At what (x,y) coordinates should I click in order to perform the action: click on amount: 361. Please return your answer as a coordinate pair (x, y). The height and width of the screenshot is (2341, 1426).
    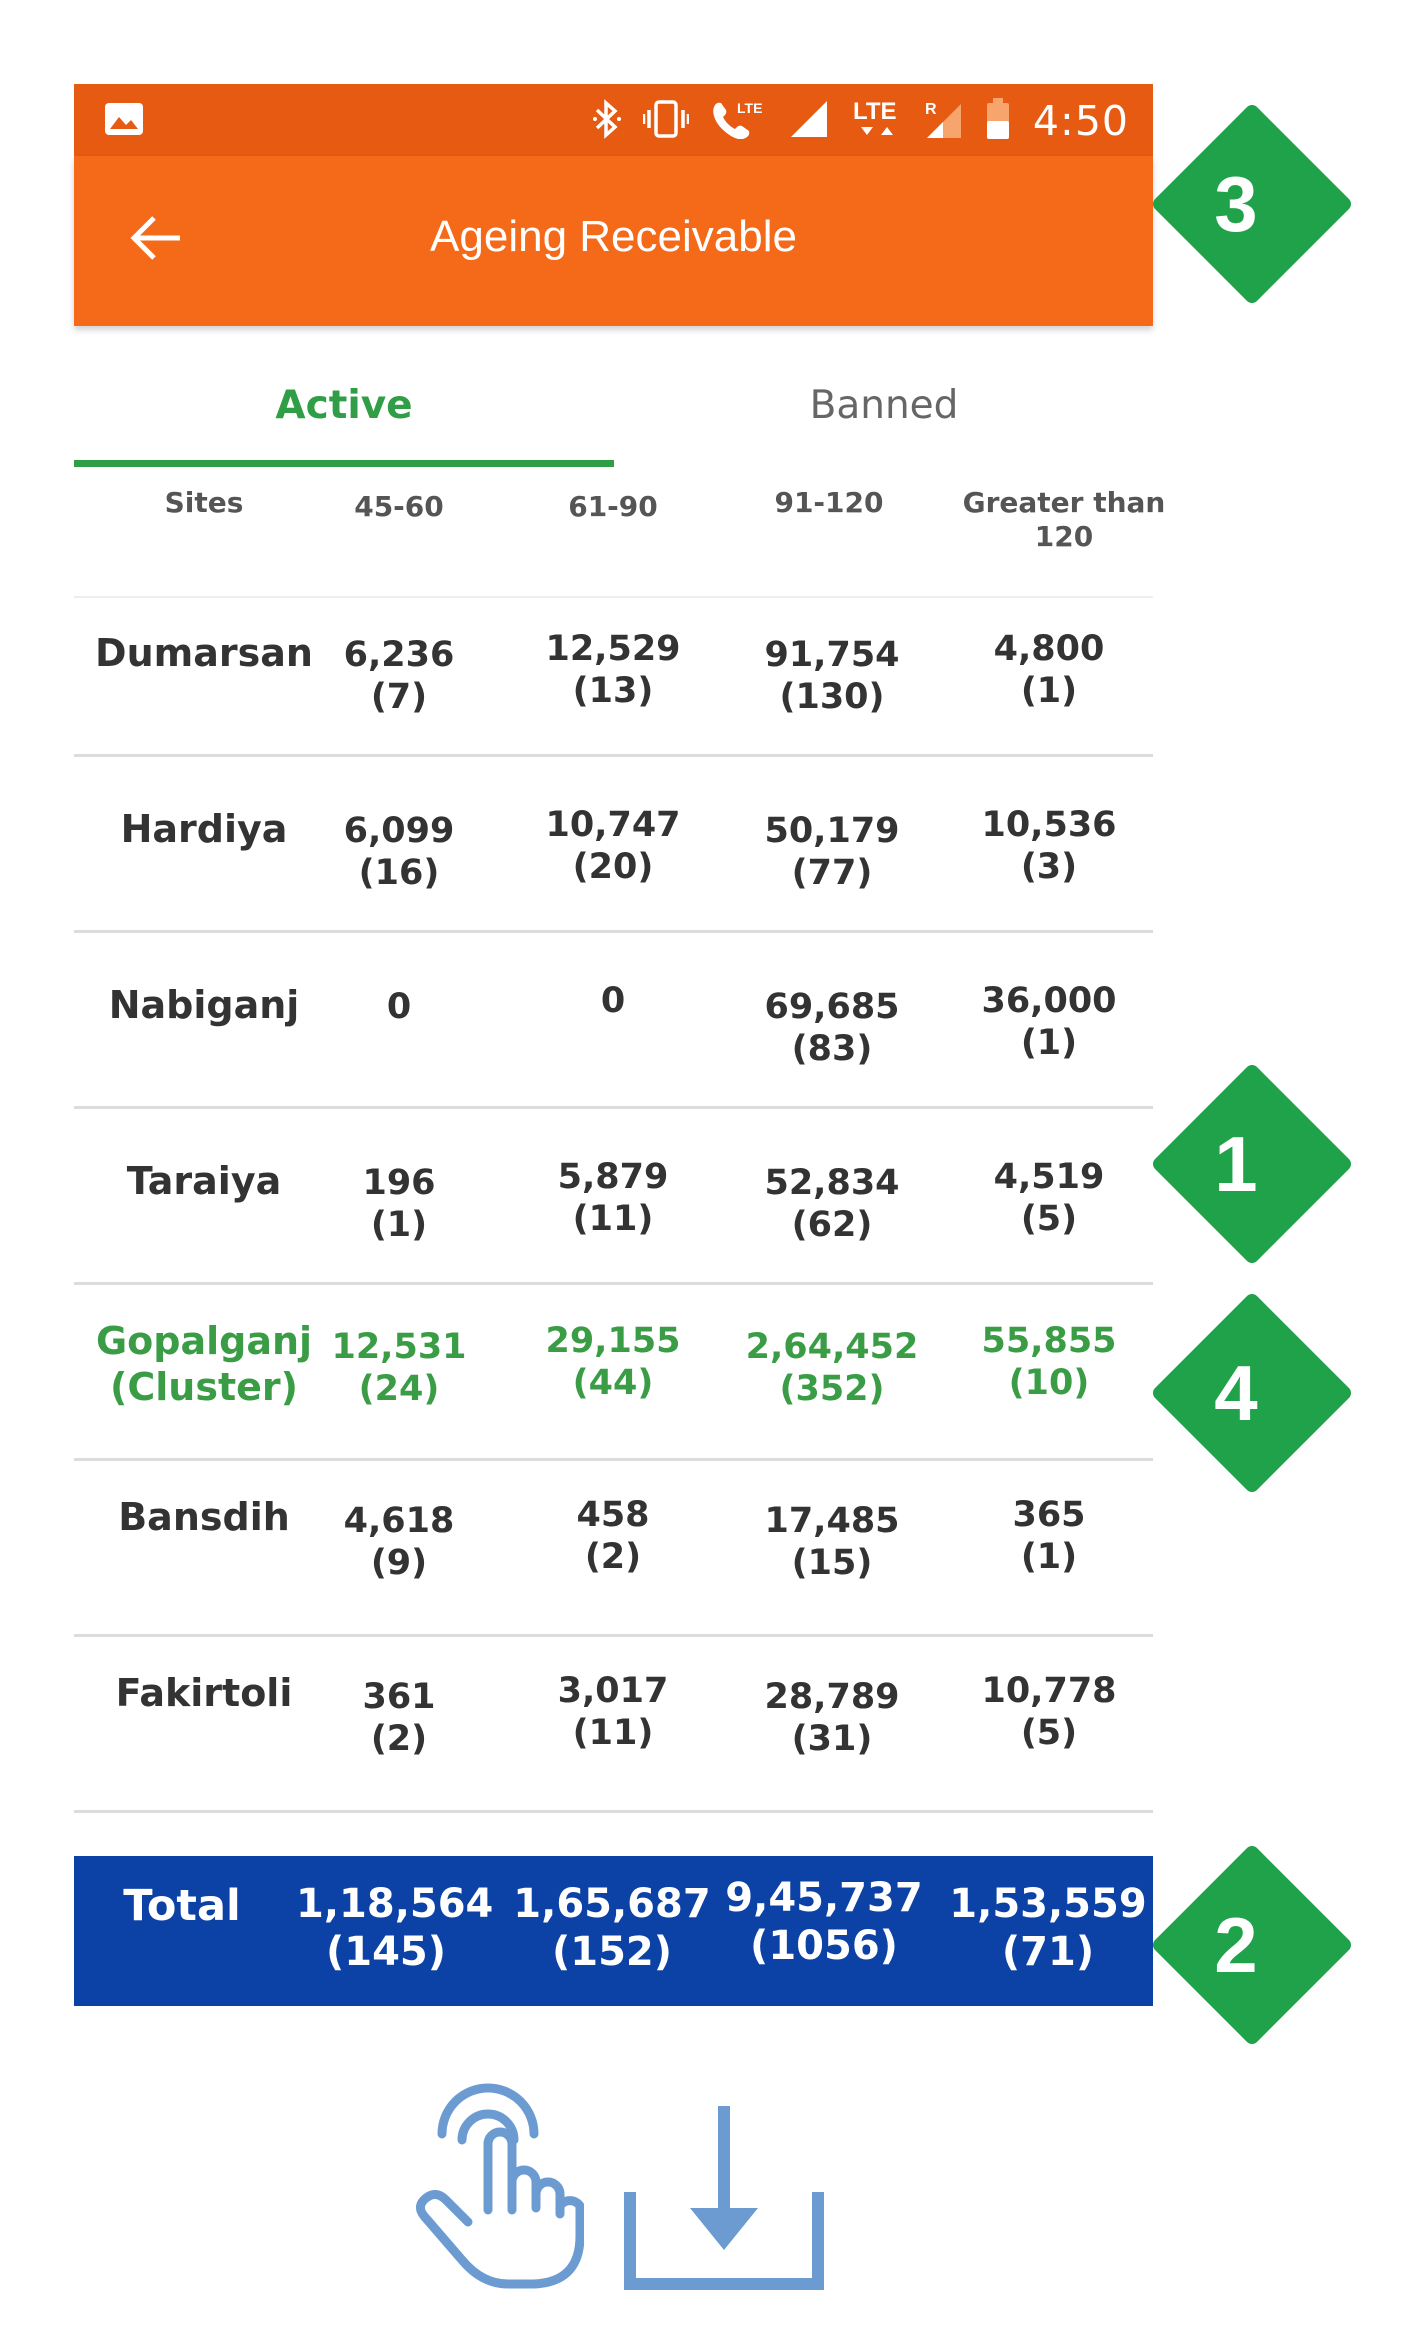
    Looking at the image, I should click on (399, 1697).